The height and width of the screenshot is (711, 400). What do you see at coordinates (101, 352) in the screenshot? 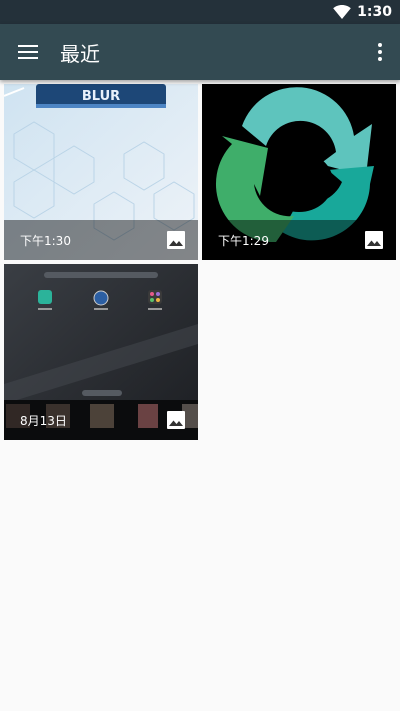
I see `grid-item: 8月13日` at bounding box center [101, 352].